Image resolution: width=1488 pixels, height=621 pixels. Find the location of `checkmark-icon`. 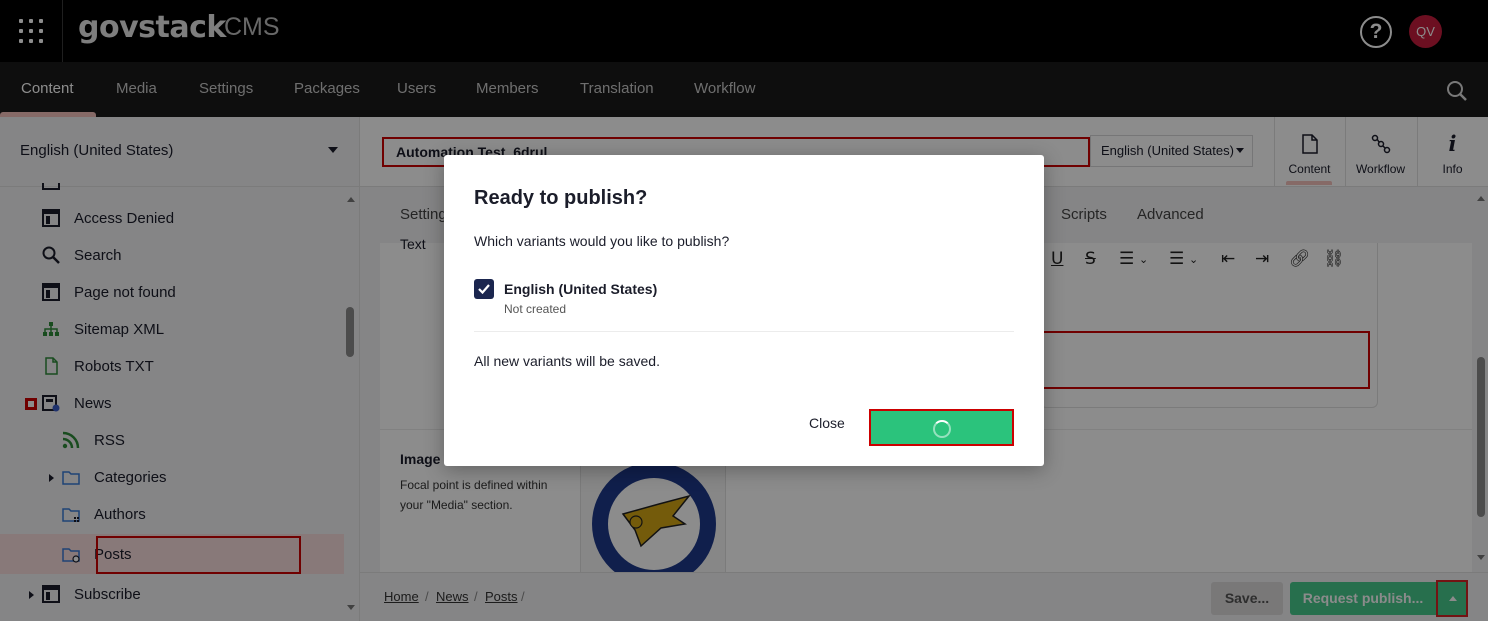

checkmark-icon is located at coordinates (484, 289).